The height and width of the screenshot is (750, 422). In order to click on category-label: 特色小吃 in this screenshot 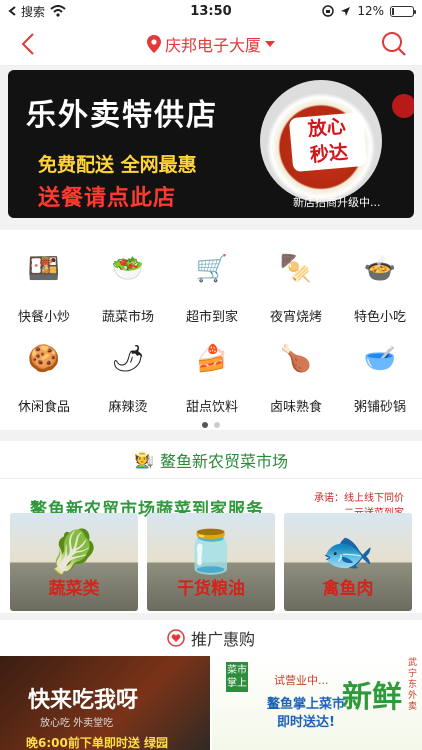, I will do `click(379, 317)`.